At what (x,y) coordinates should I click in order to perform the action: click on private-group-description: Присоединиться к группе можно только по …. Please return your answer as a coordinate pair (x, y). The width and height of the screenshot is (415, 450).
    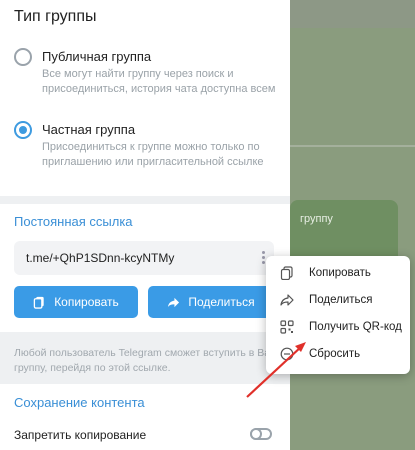
    Looking at the image, I should click on (153, 154).